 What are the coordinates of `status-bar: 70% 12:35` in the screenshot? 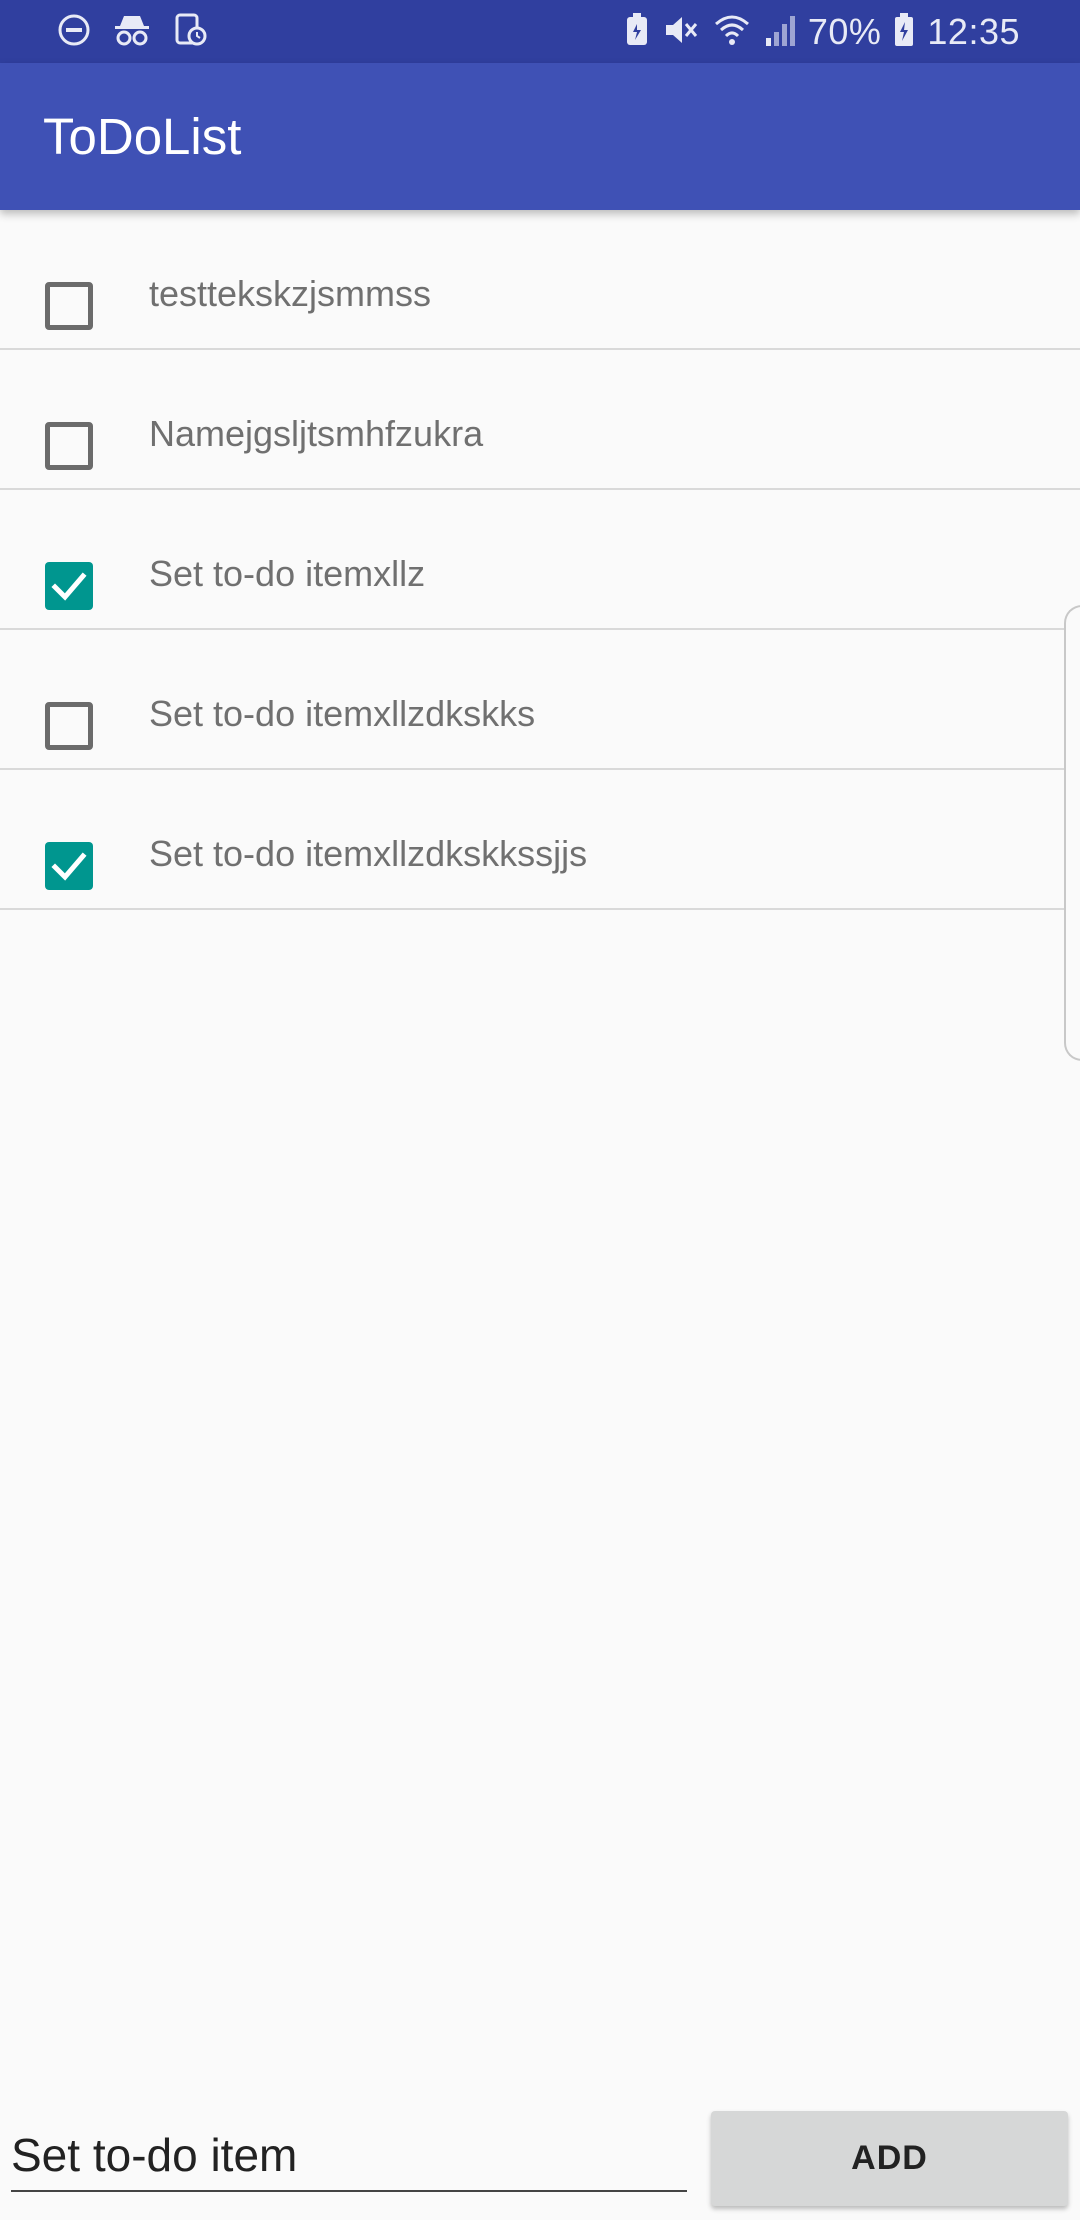 It's located at (540, 31).